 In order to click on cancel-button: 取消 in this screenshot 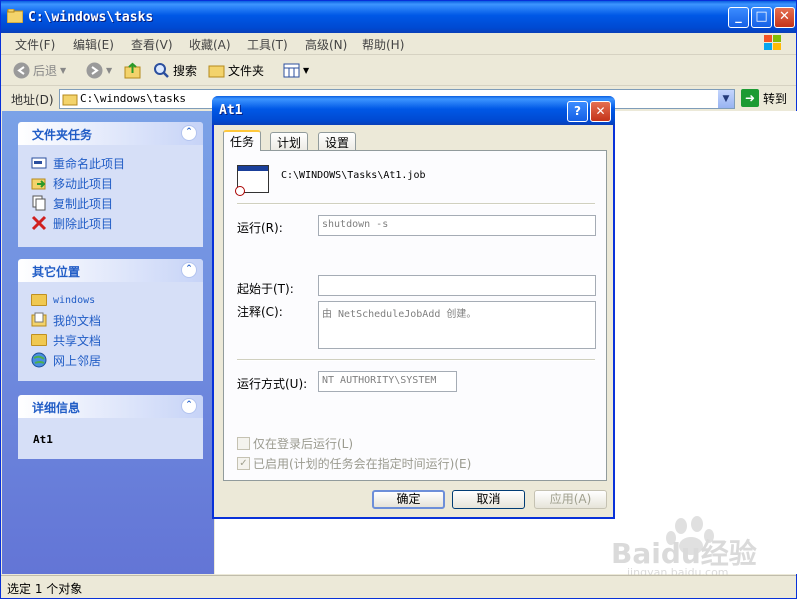, I will do `click(488, 499)`.